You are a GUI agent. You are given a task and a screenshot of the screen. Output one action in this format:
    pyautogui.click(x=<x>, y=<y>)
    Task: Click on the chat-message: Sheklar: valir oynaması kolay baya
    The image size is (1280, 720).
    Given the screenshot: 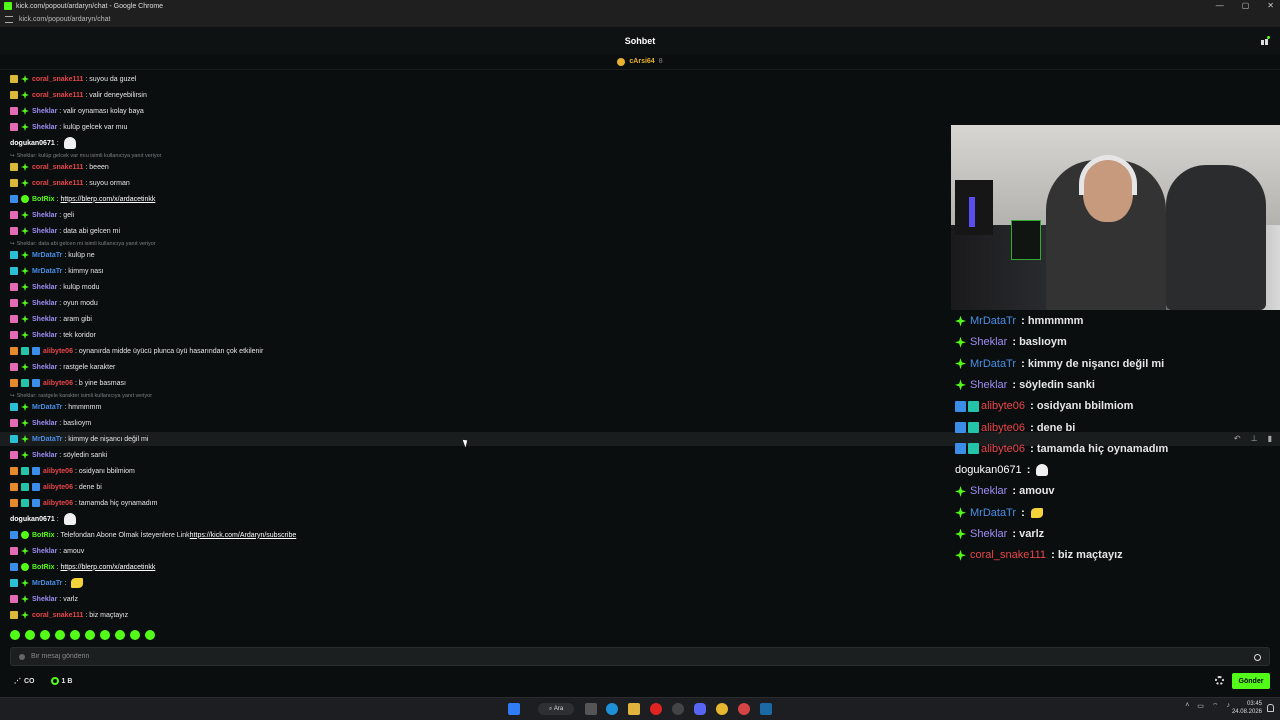 What is the action you would take?
    pyautogui.click(x=77, y=111)
    